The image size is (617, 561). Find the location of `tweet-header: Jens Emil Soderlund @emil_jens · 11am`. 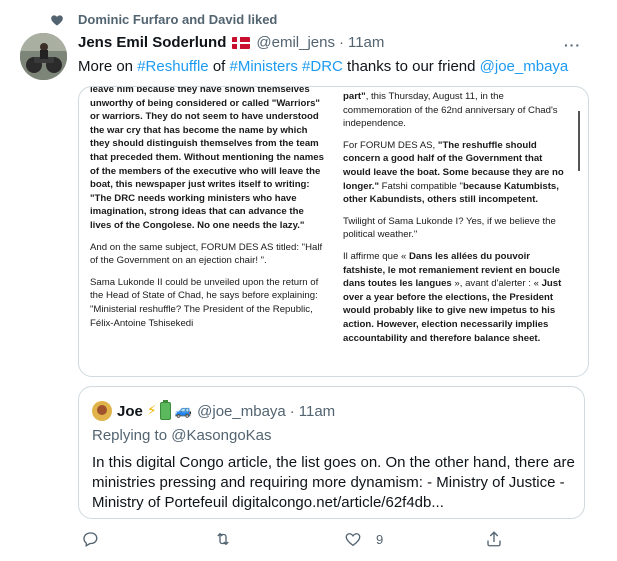

tweet-header: Jens Emil Soderlund @emil_jens · 11am is located at coordinates (338, 42).